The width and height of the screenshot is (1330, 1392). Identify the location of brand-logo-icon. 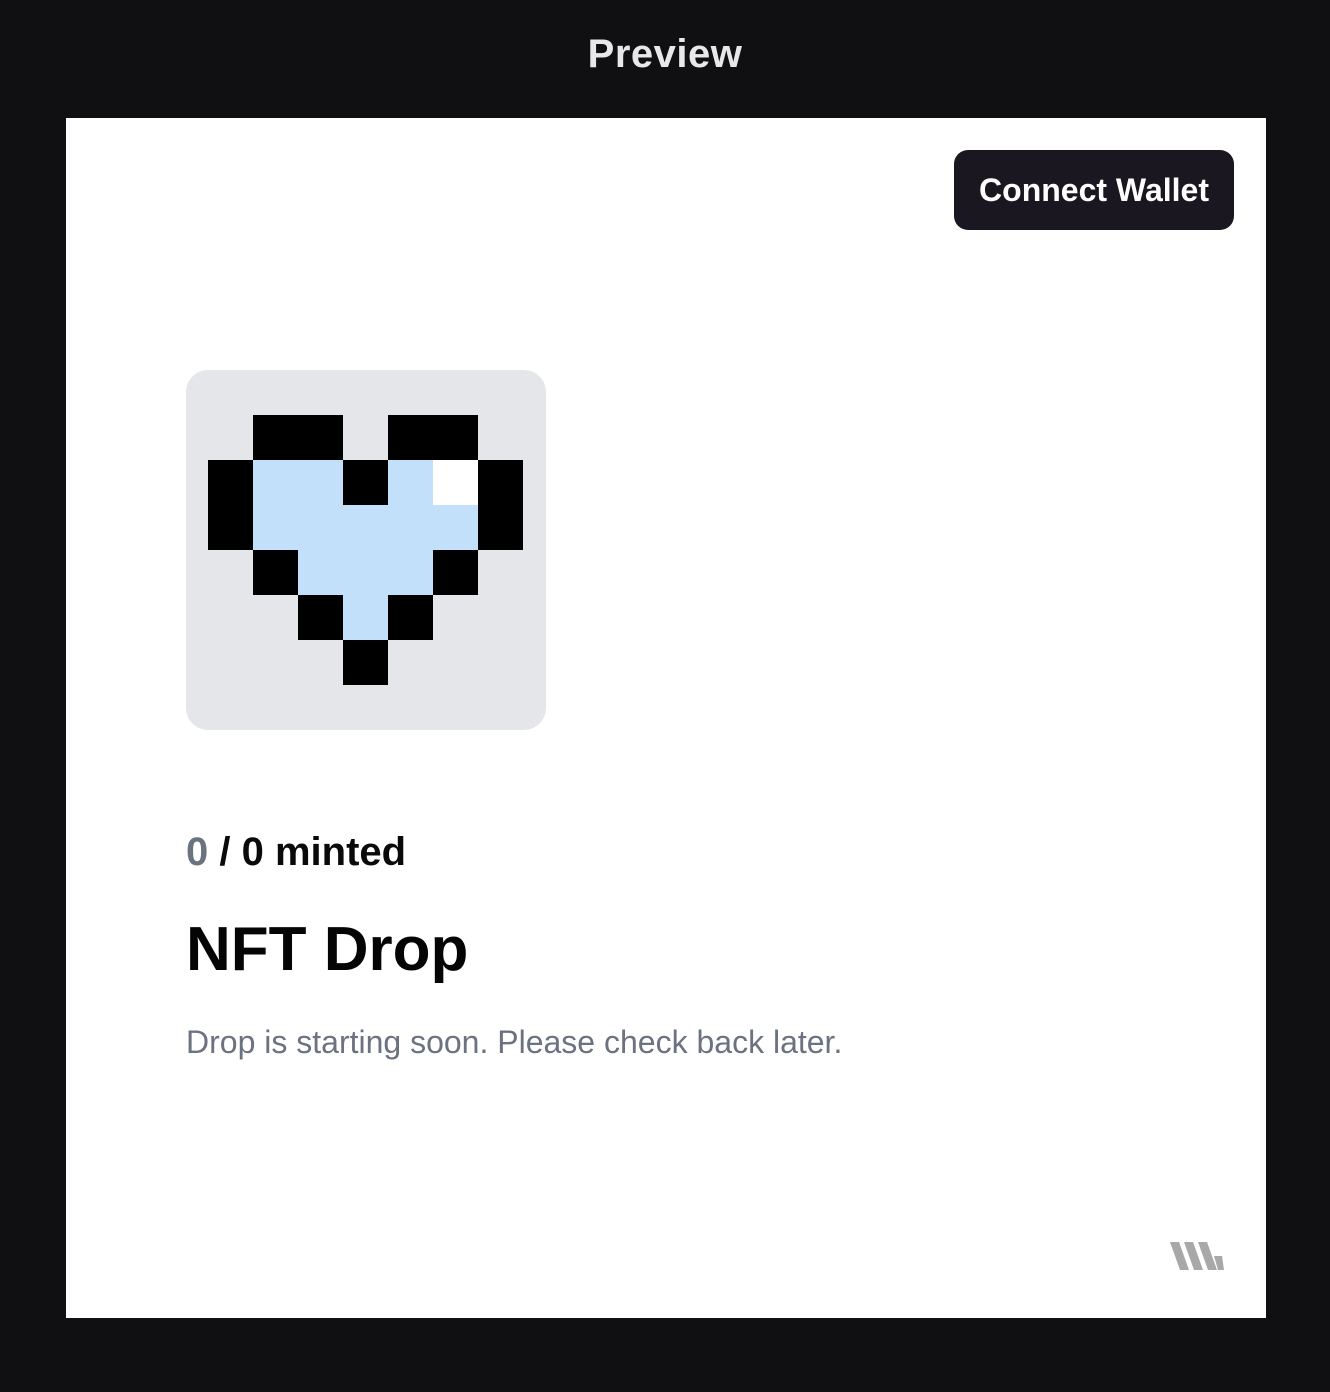
(1197, 1256).